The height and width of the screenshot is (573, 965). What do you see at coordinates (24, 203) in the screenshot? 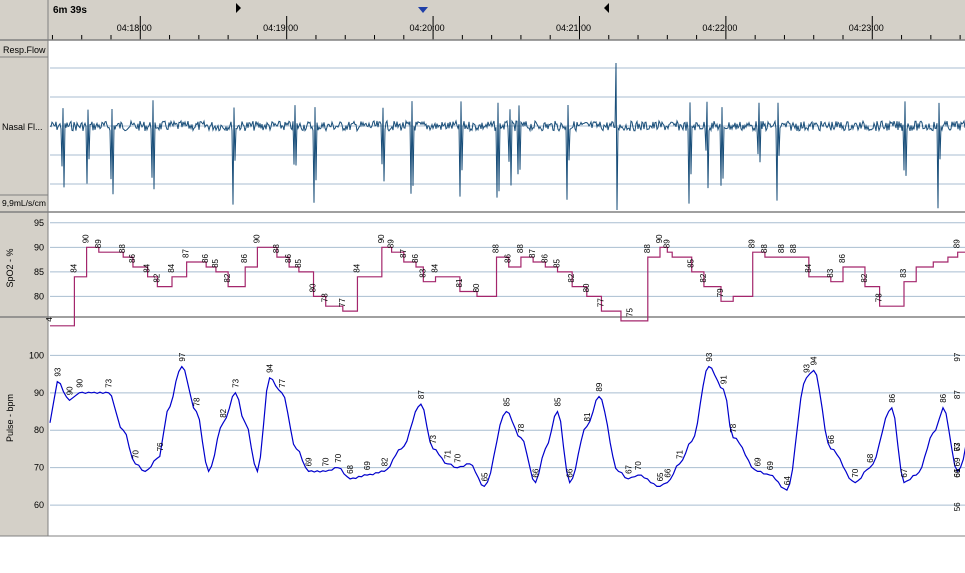
I see `scale-label: 9,9mL/s/cm` at bounding box center [24, 203].